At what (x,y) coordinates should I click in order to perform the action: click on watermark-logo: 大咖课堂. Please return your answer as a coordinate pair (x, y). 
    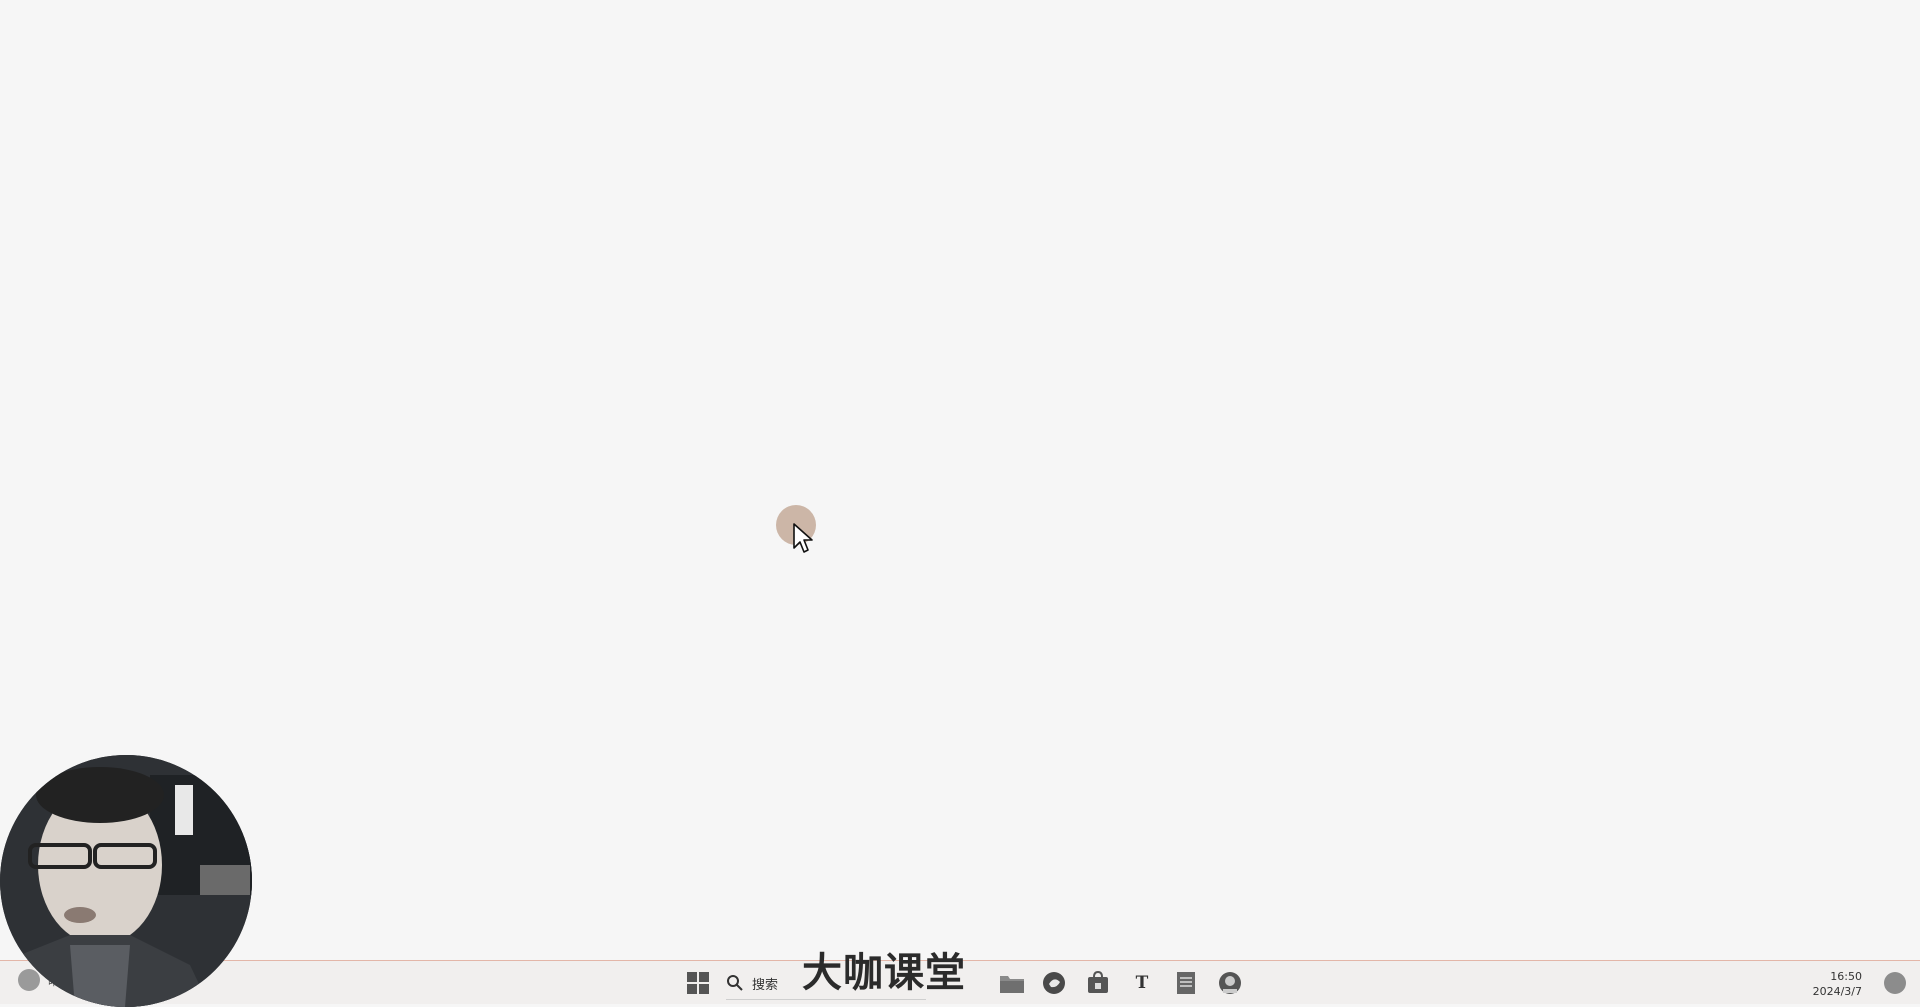
    Looking at the image, I should click on (884, 973).